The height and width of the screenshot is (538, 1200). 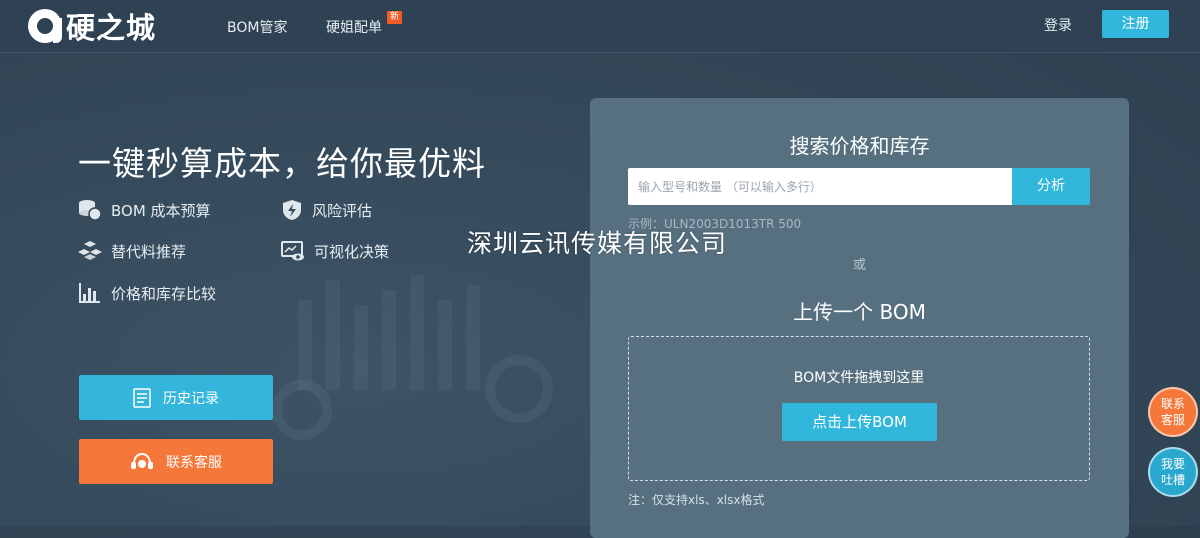 I want to click on site-logo: 硬之城, so click(x=92, y=27).